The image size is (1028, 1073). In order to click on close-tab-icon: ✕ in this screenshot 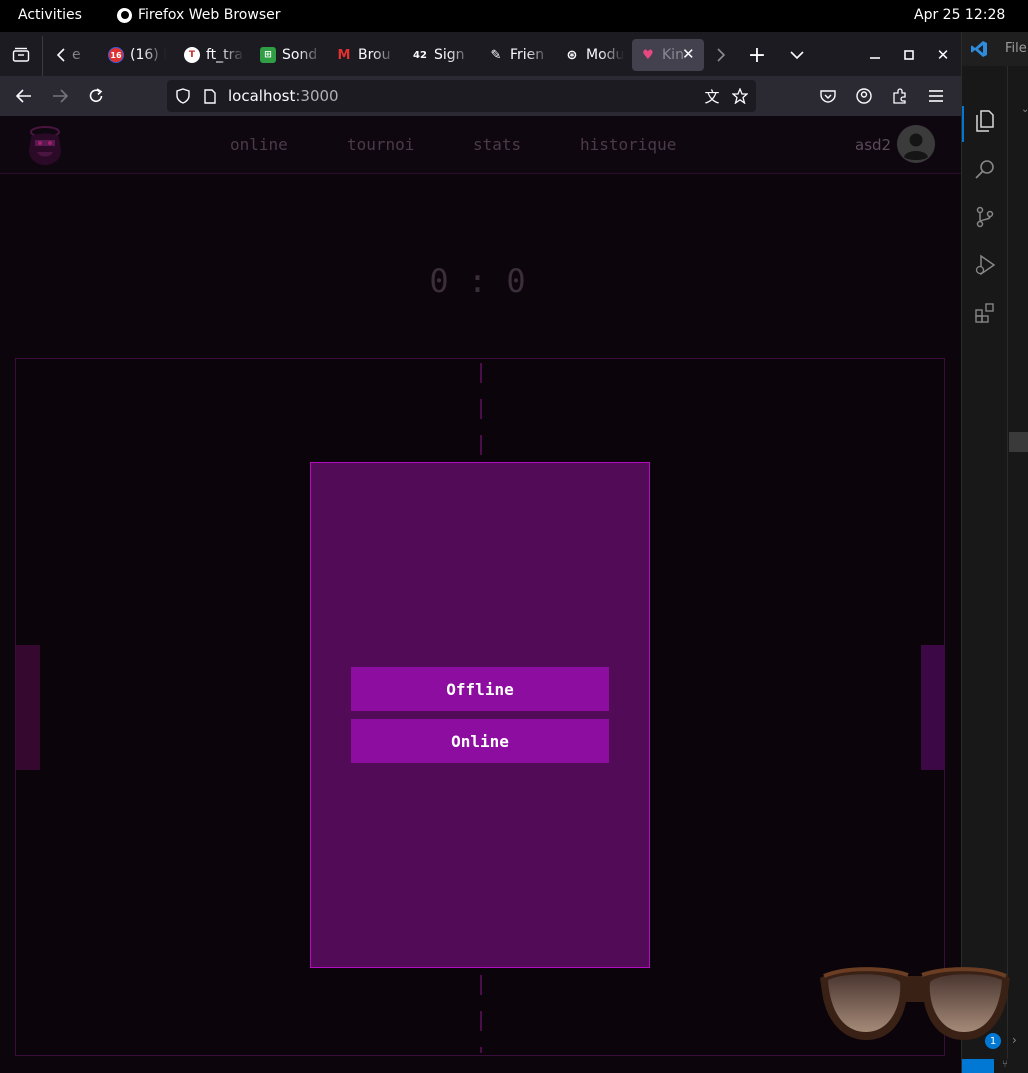, I will do `click(688, 54)`.